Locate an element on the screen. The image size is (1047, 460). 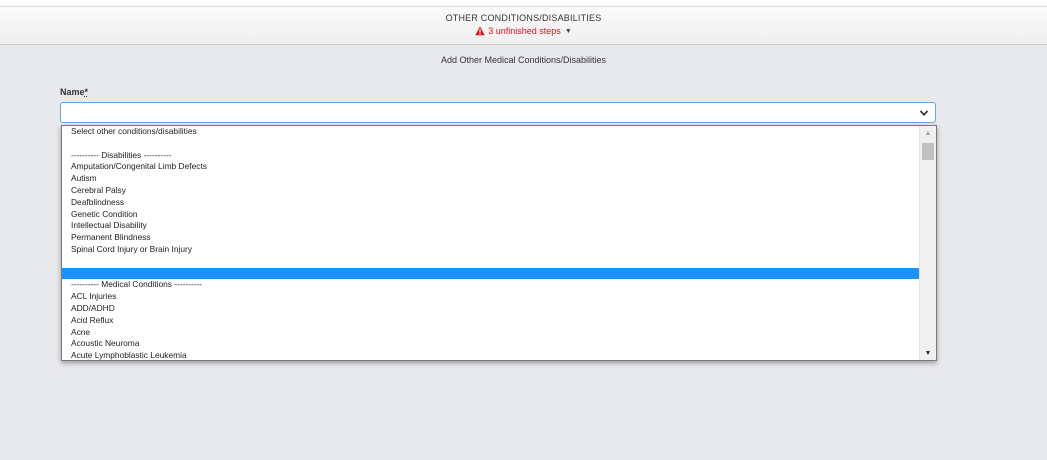
chevron-down-icon is located at coordinates (924, 113).